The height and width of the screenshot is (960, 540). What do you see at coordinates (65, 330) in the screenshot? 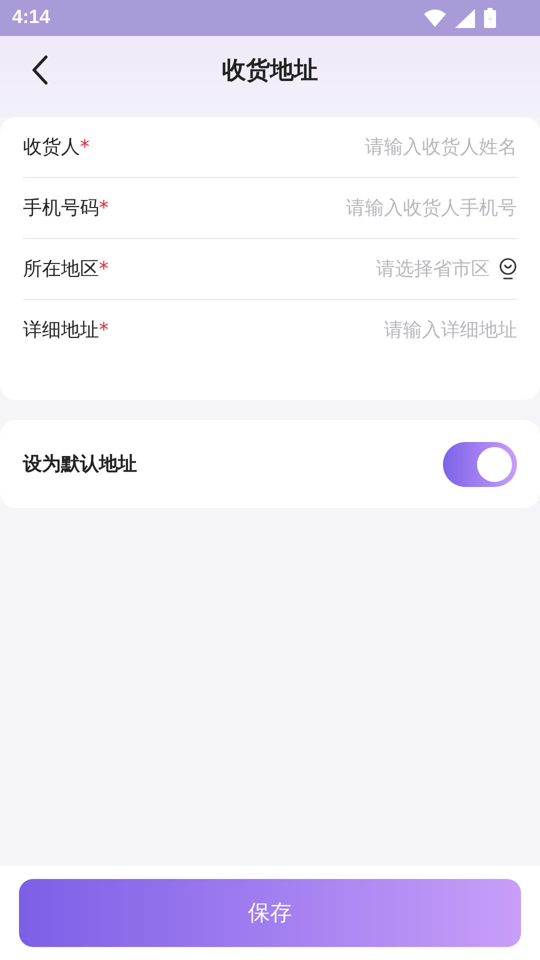
I see `field-label: 详细地址*` at bounding box center [65, 330].